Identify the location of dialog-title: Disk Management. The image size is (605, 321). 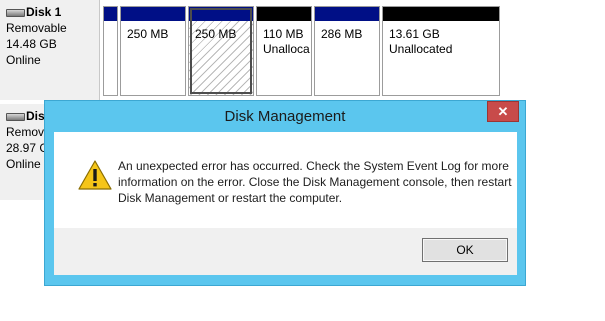
(285, 116).